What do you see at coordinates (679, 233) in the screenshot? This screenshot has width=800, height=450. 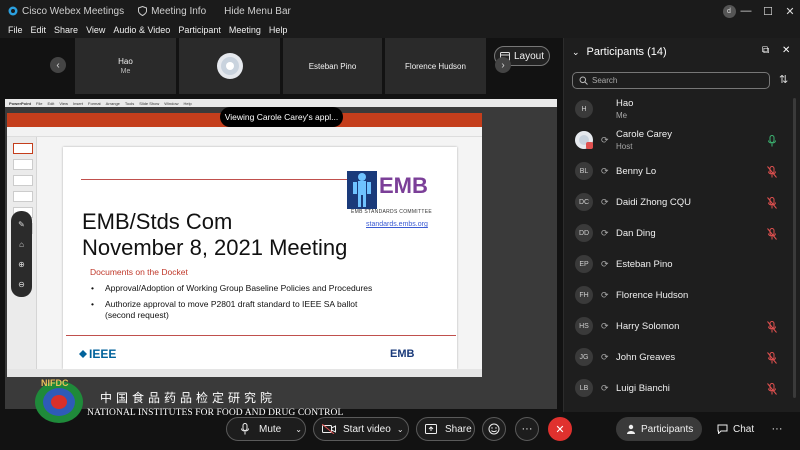 I see `participant-row: DD ⟳ Dan Ding` at bounding box center [679, 233].